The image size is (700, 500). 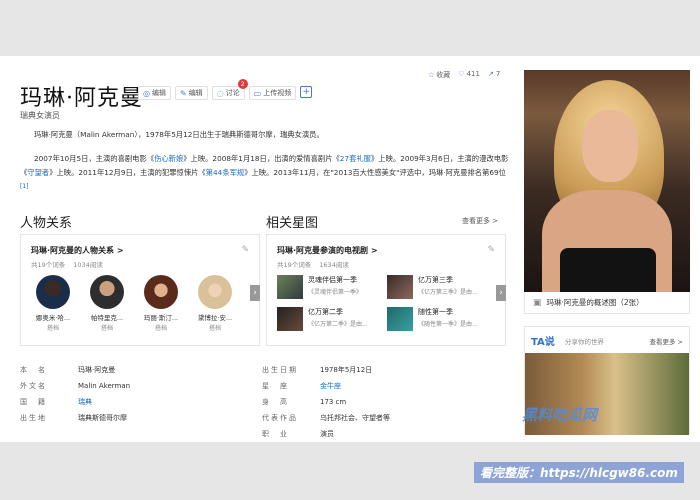 What do you see at coordinates (229, 89) in the screenshot?
I see `discuss-button: ◌ 讨论 2` at bounding box center [229, 89].